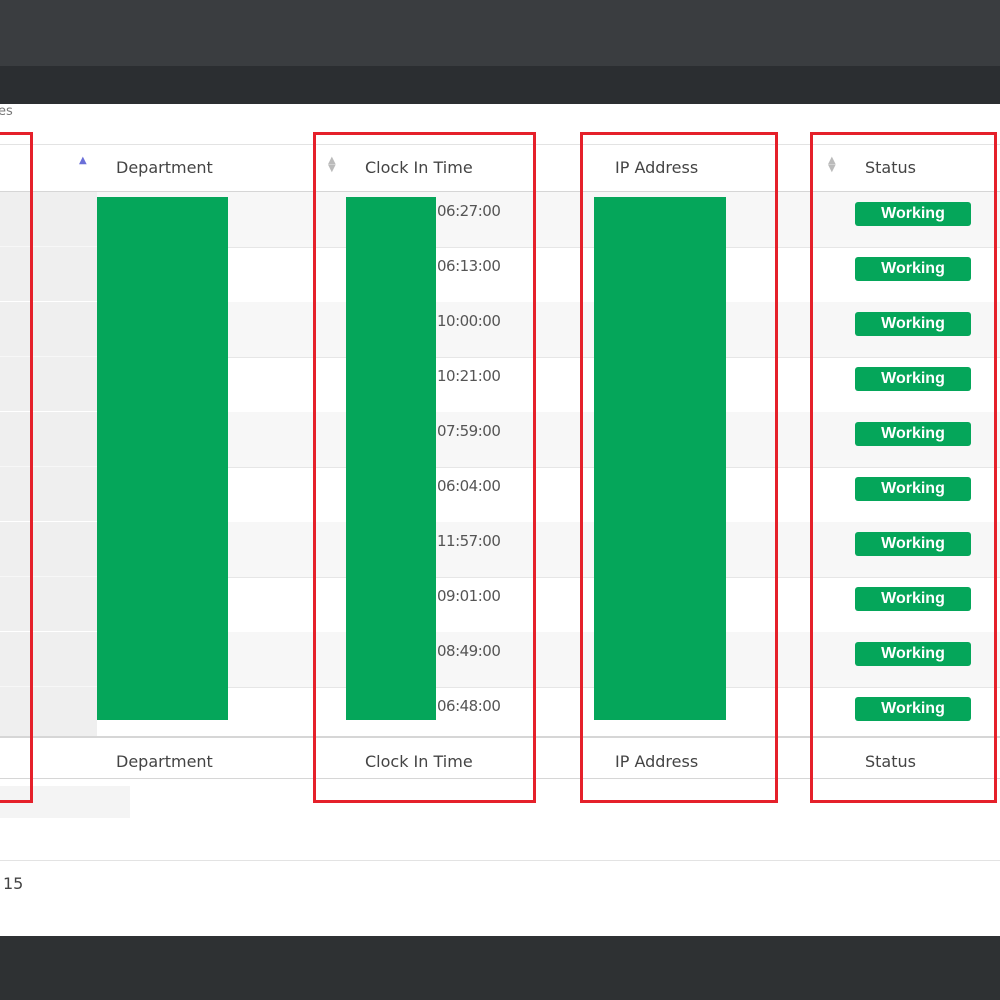 This screenshot has height=1000, width=1000. Describe the element at coordinates (83, 160) in the screenshot. I see `sort-asc-icon: ▲` at that location.